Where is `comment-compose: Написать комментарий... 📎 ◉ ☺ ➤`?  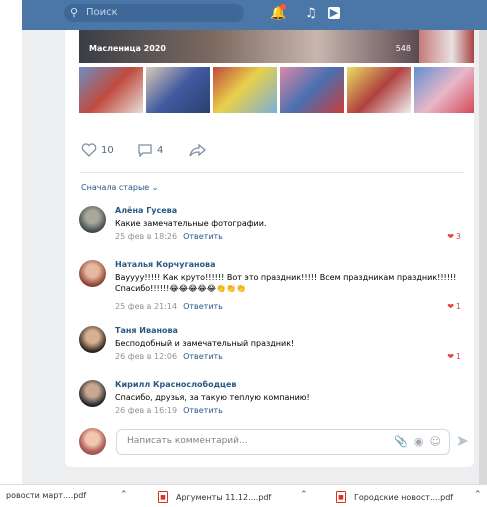
comment-compose: Написать комментарий... 📎 ◉ ☺ ➤ is located at coordinates (274, 442).